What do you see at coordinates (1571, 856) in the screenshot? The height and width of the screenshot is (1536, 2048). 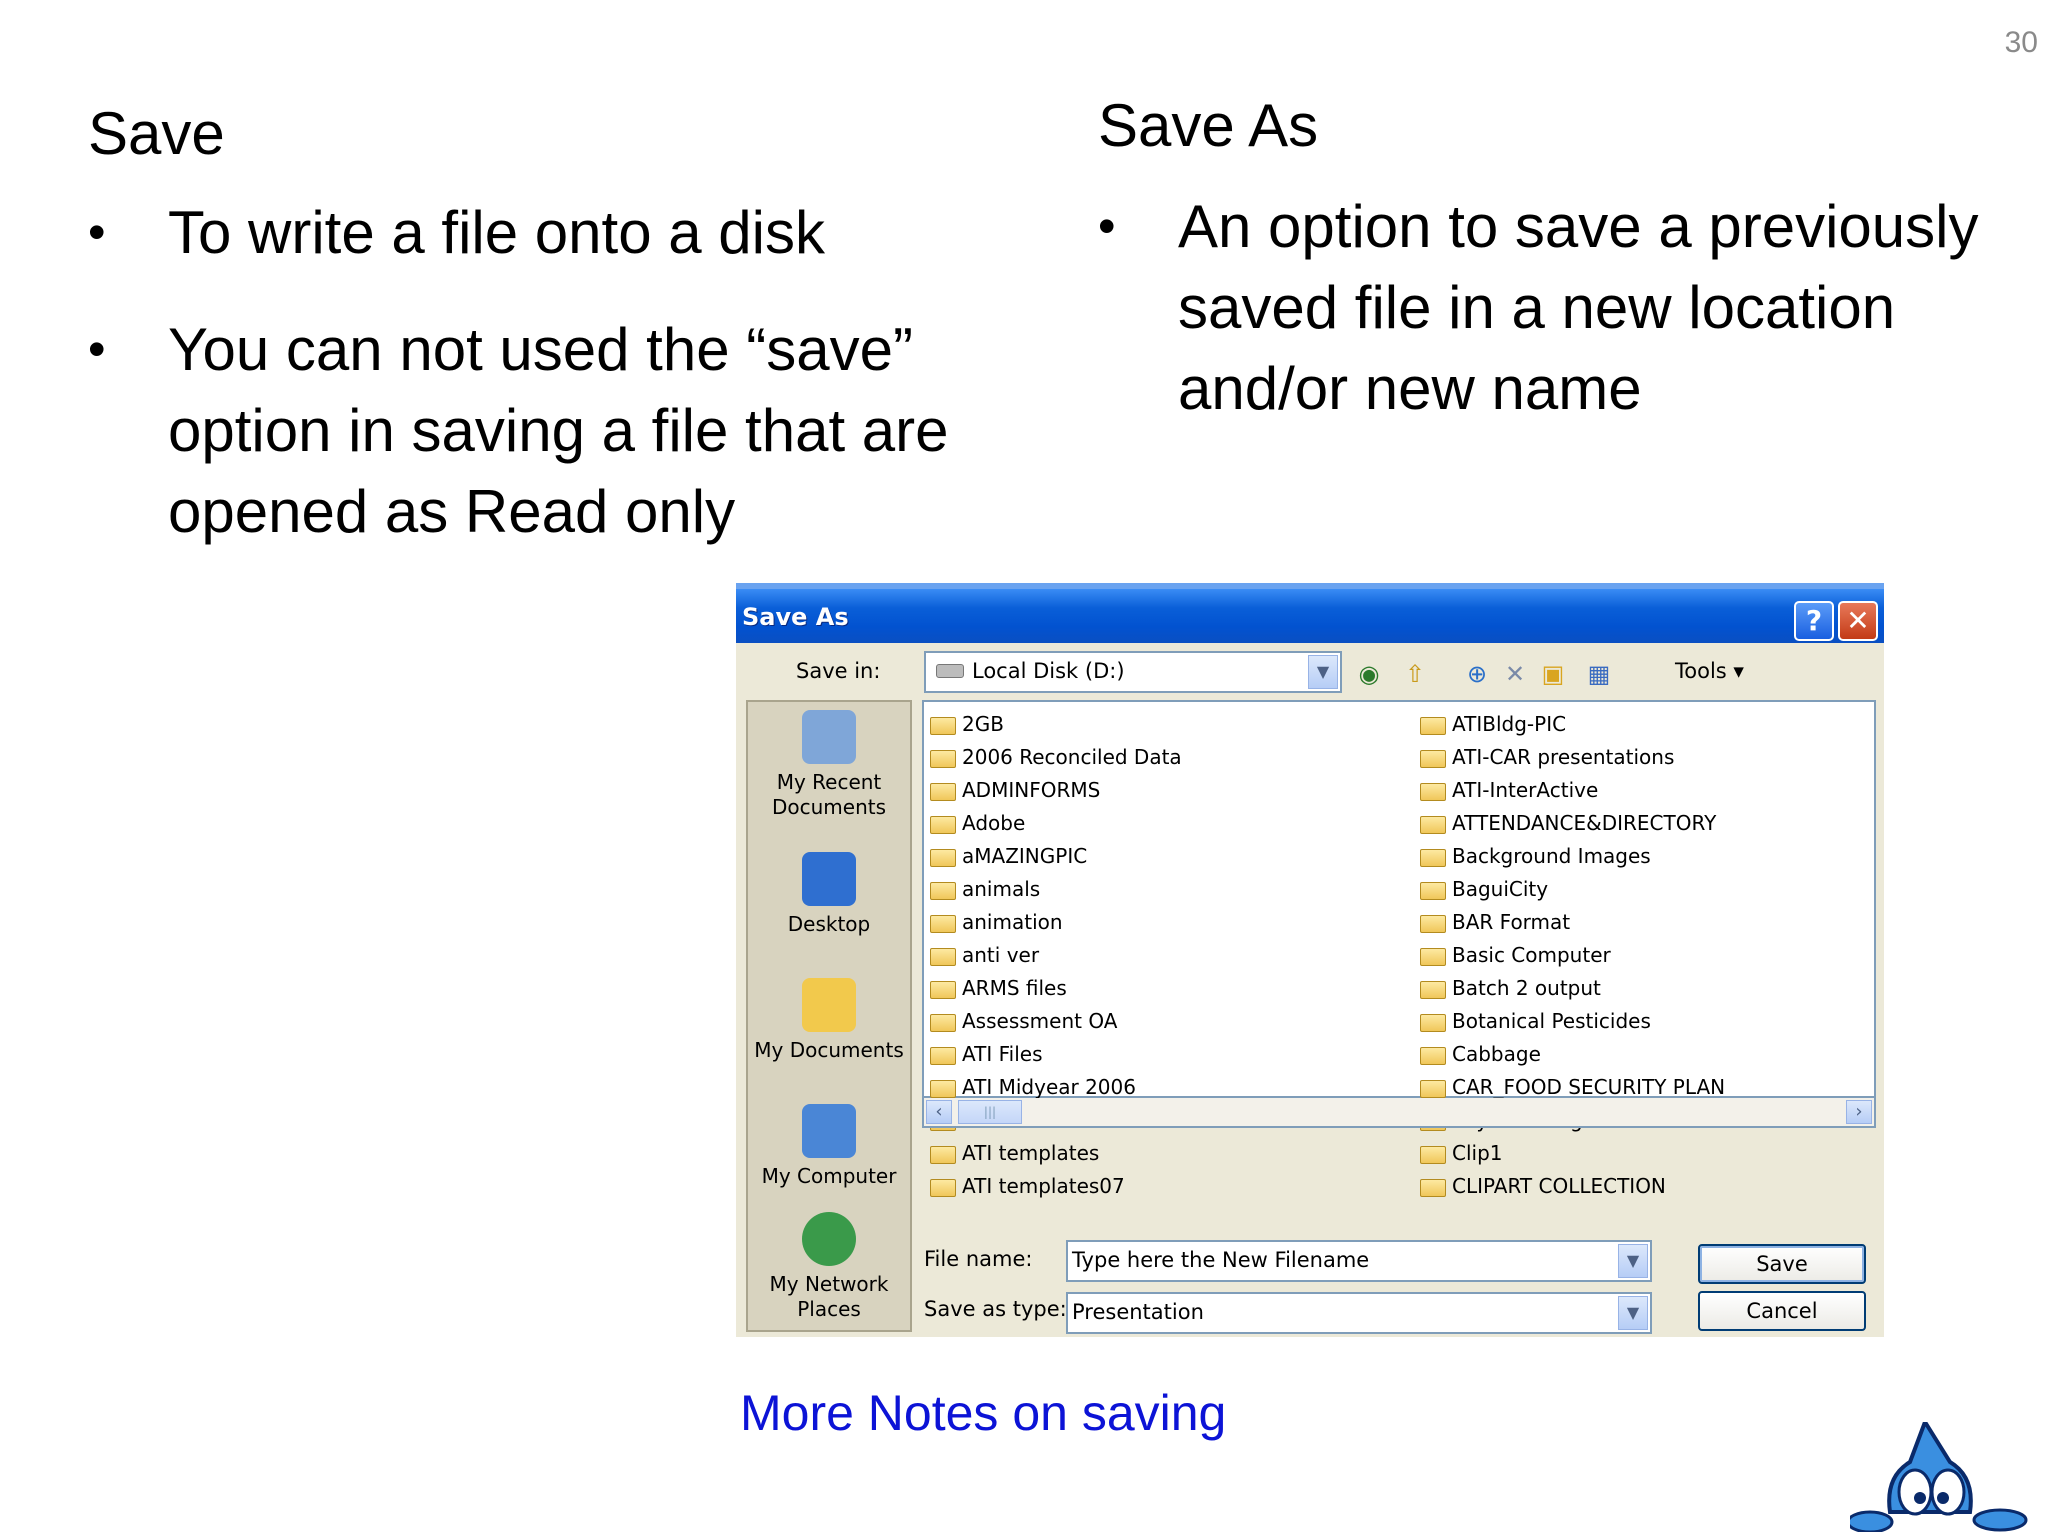 I see `list-item: Background Images` at bounding box center [1571, 856].